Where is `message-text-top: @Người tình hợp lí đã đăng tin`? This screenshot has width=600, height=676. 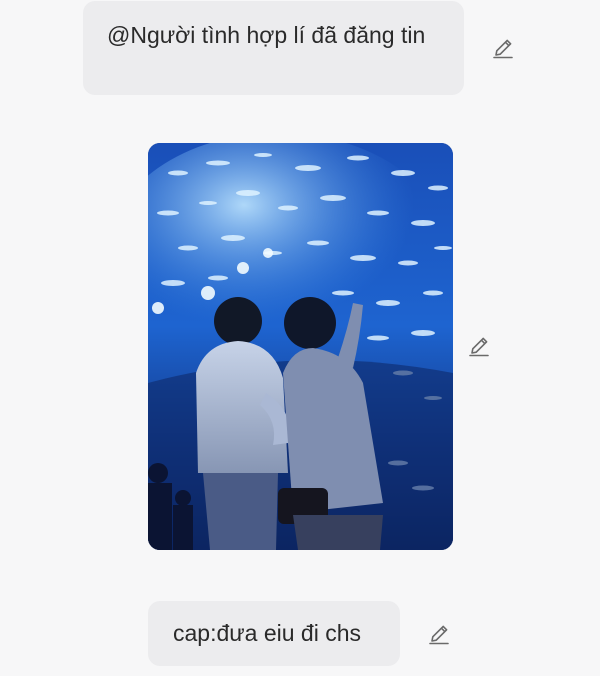
message-text-top: @Người tình hợp lí đã đăng tin is located at coordinates (266, 35).